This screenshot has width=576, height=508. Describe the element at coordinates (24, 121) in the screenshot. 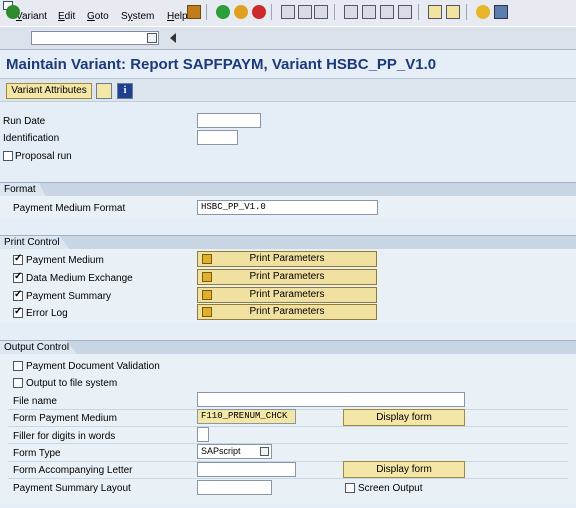

I see `run-date-label: Run Date` at that location.